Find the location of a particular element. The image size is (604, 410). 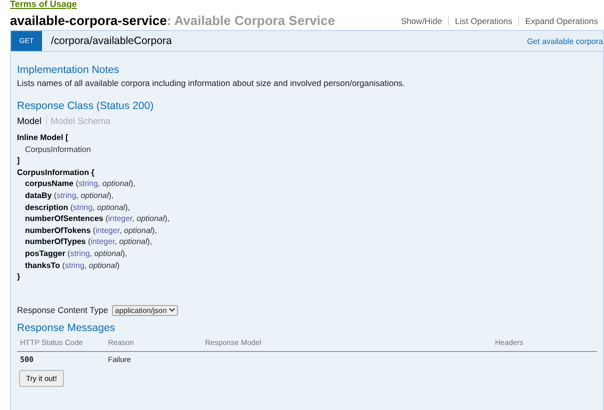

model-field: numberOfSentences (integer, optional), is located at coordinates (307, 219).